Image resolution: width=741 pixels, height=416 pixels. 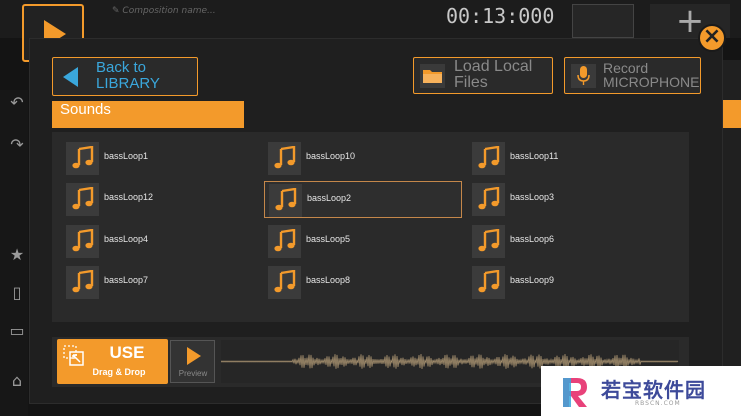 I want to click on sound-item: bassLoop11, so click(x=567, y=158).